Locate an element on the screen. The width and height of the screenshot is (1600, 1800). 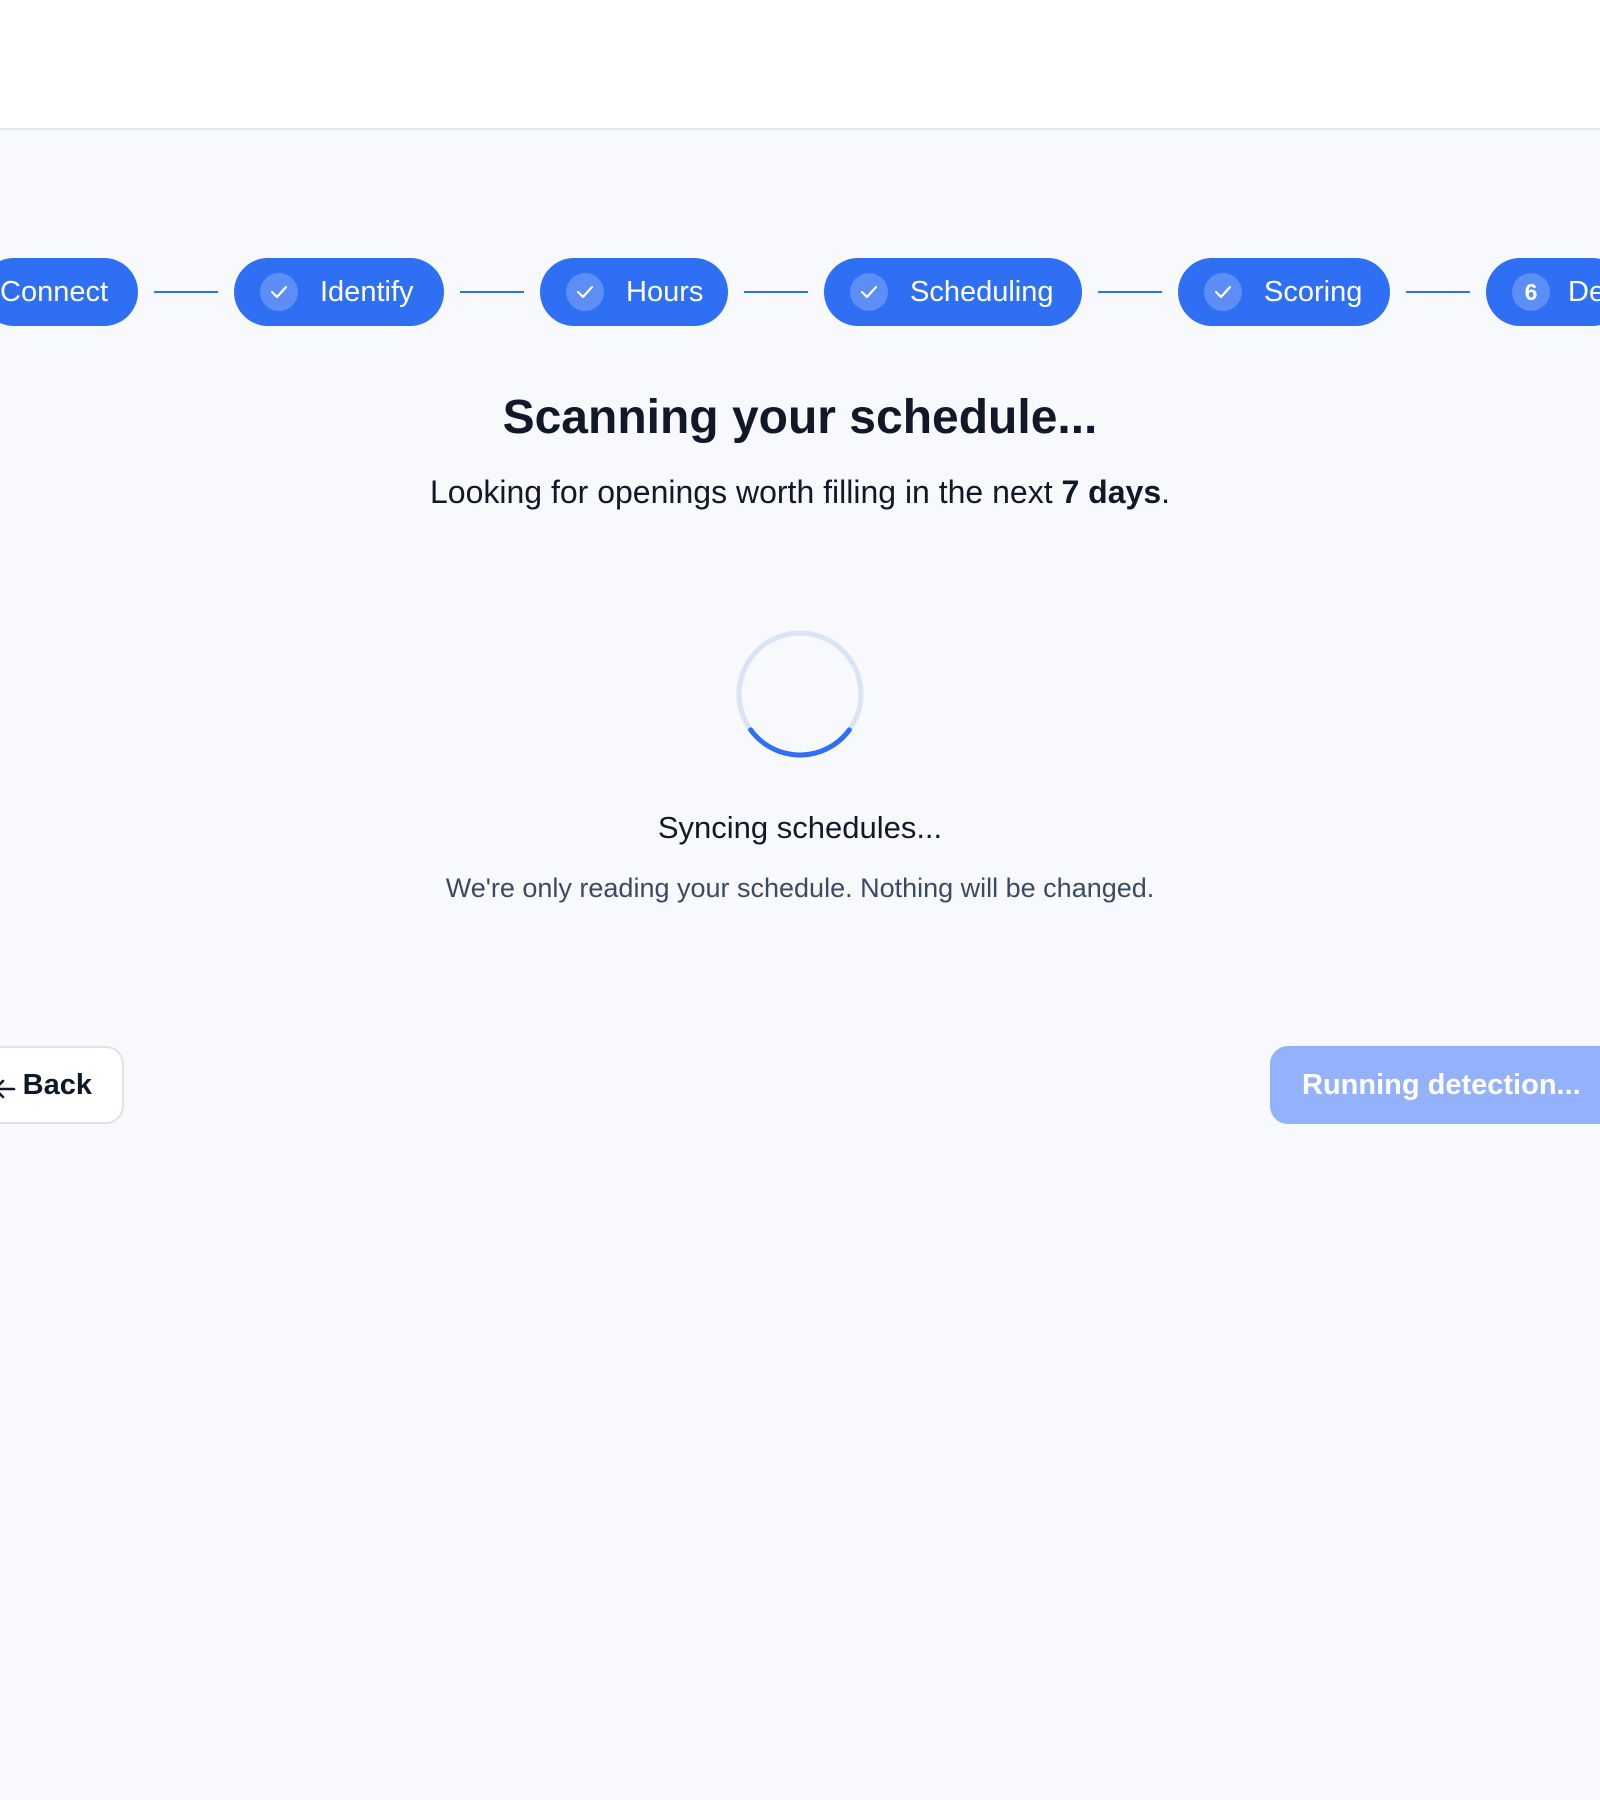
step-scoring: Scoring is located at coordinates (1284, 292).